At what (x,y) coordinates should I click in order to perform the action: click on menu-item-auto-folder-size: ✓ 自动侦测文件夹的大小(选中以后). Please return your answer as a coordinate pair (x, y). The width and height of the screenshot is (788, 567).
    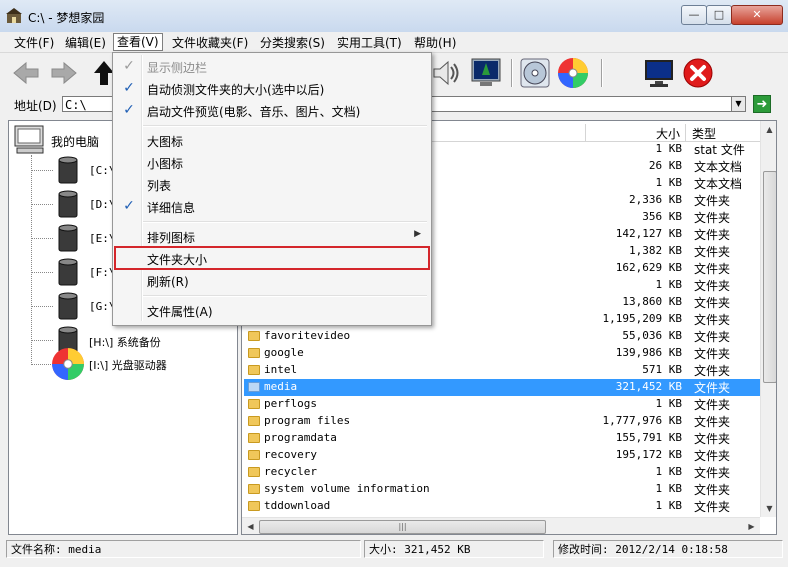
    Looking at the image, I should click on (272, 88).